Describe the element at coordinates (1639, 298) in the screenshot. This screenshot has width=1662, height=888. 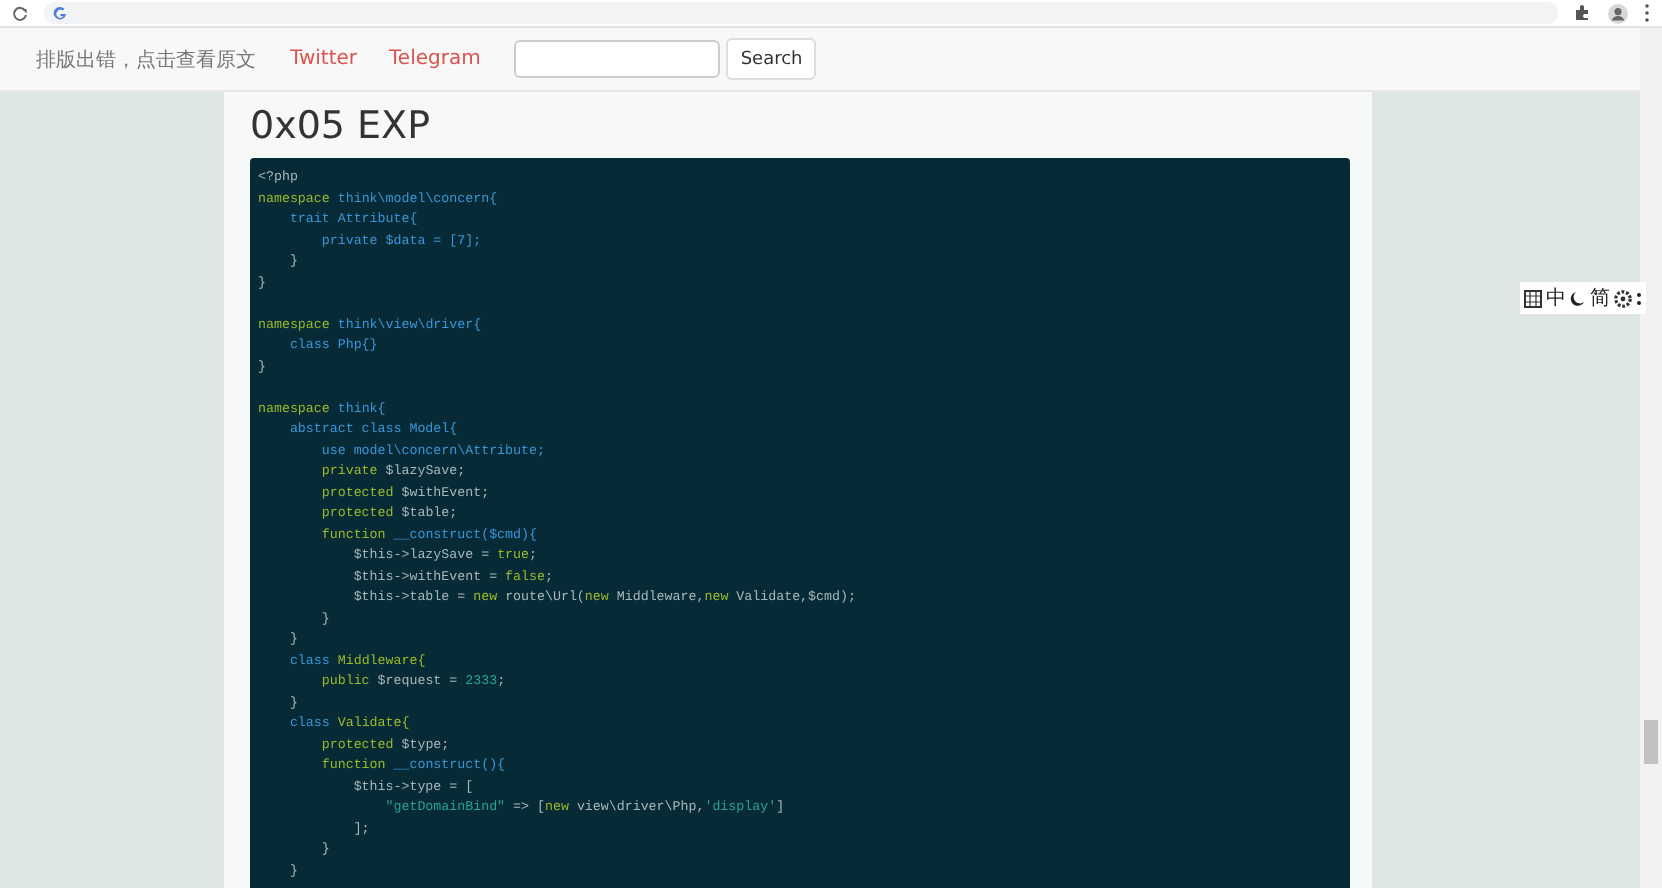
I see `more-icon` at that location.